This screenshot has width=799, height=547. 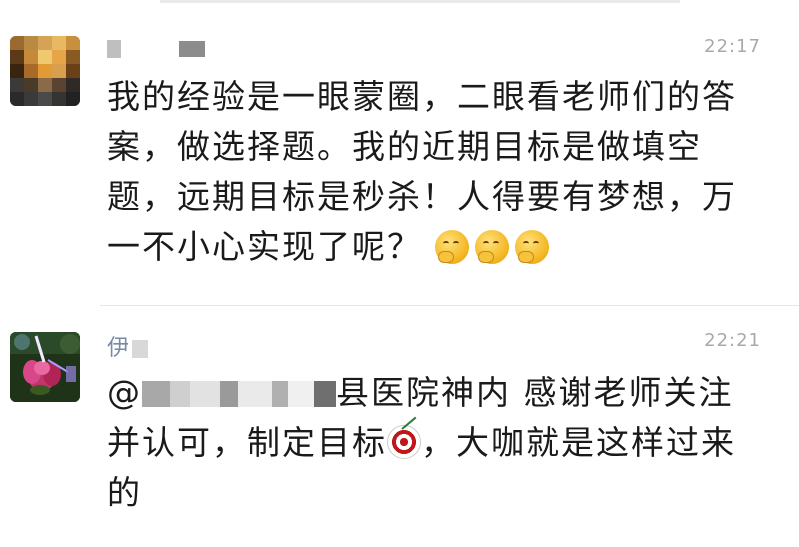 I want to click on timestamp: 22:17, so click(x=732, y=46).